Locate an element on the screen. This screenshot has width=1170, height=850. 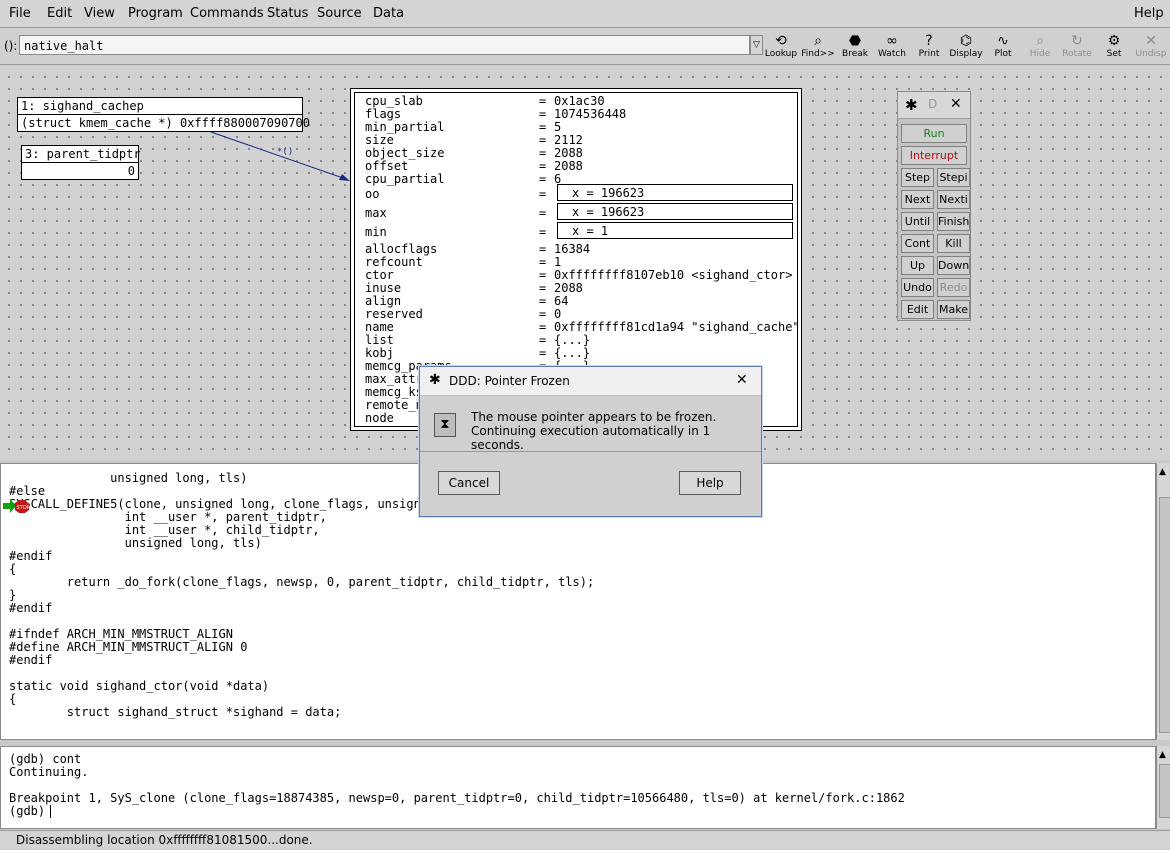
tool-print-button: ? Print is located at coordinates (929, 47).